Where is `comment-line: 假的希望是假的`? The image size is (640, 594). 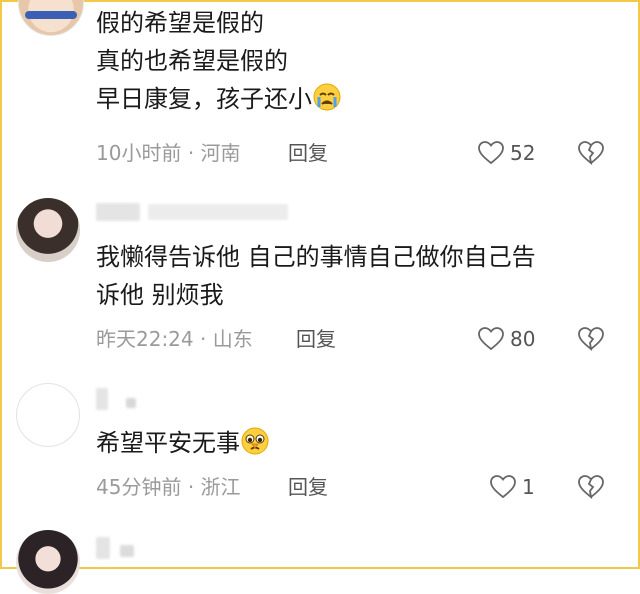 comment-line: 假的希望是假的 is located at coordinates (180, 23).